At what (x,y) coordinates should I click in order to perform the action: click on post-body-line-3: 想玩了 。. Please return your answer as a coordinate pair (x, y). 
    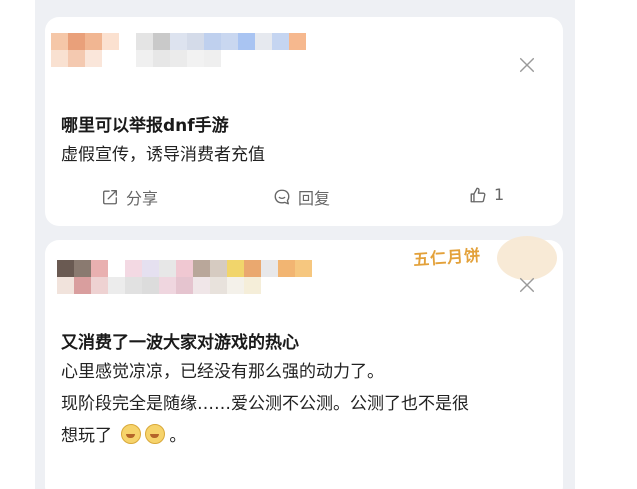
    Looking at the image, I should click on (123, 436).